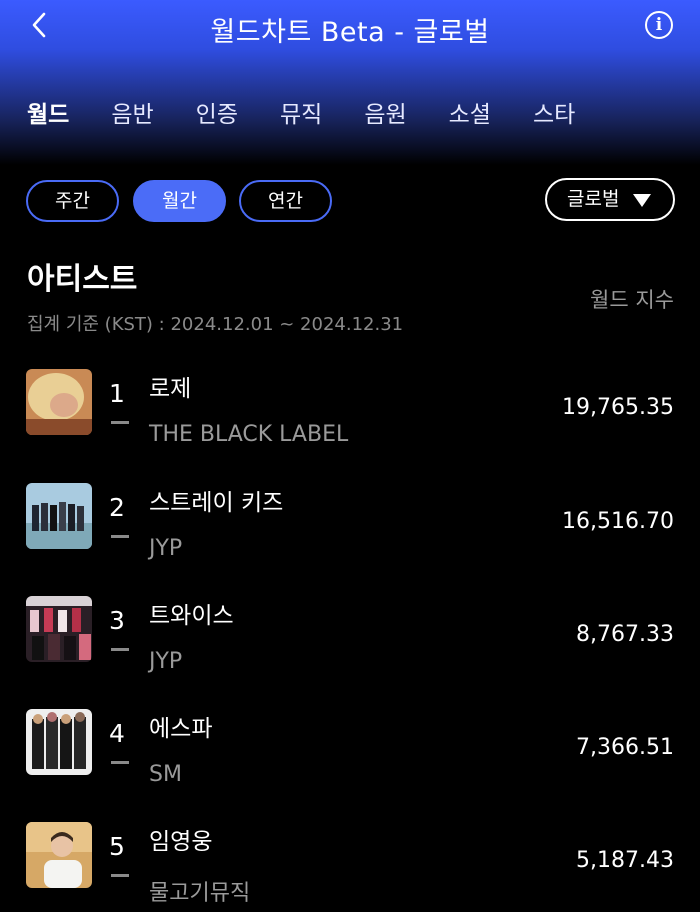 The width and height of the screenshot is (700, 912). What do you see at coordinates (215, 324) in the screenshot?
I see `aggregation-period: 집계 기준 (KST) : 2024.12.01 ~ 2024.12.31` at bounding box center [215, 324].